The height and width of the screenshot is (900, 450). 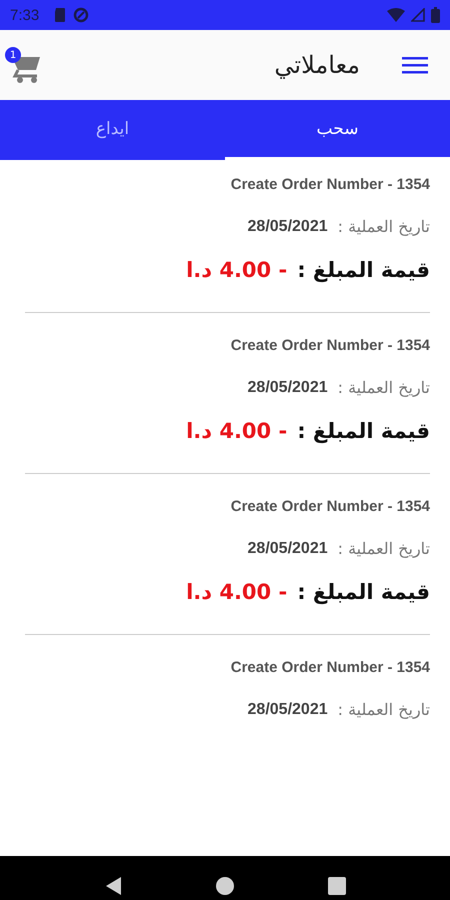 I want to click on battery-icon, so click(x=435, y=15).